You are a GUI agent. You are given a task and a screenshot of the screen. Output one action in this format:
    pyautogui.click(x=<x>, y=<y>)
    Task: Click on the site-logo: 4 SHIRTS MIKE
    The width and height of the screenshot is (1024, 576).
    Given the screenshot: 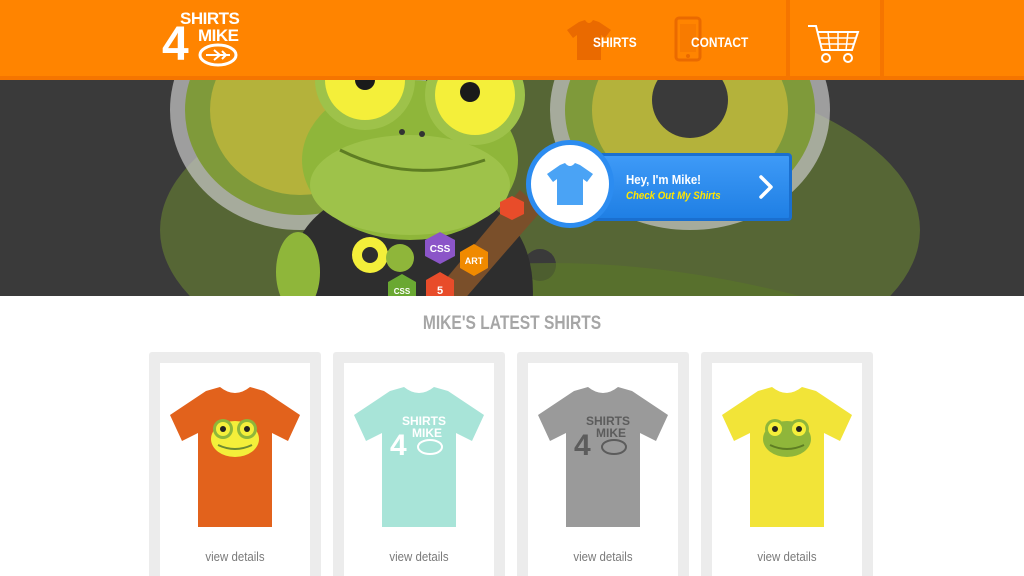 What is the action you would take?
    pyautogui.click(x=208, y=39)
    